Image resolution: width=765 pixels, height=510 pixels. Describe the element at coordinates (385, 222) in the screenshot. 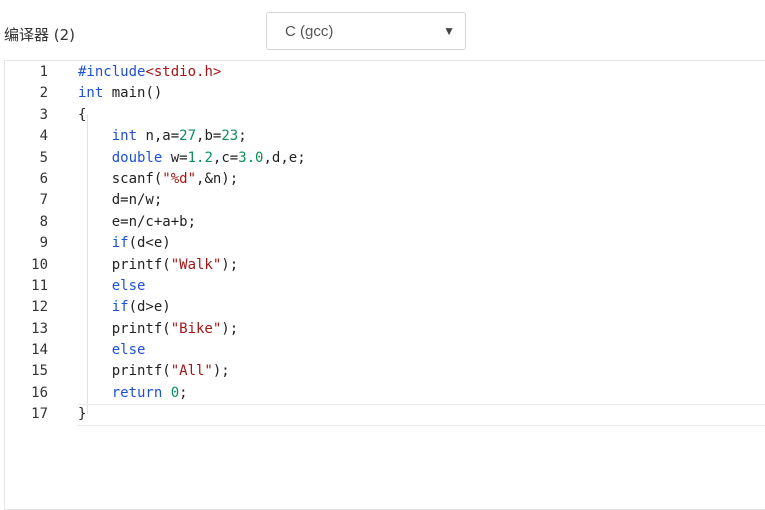

I see `code-line: 8 e=n/c+a+b;` at that location.